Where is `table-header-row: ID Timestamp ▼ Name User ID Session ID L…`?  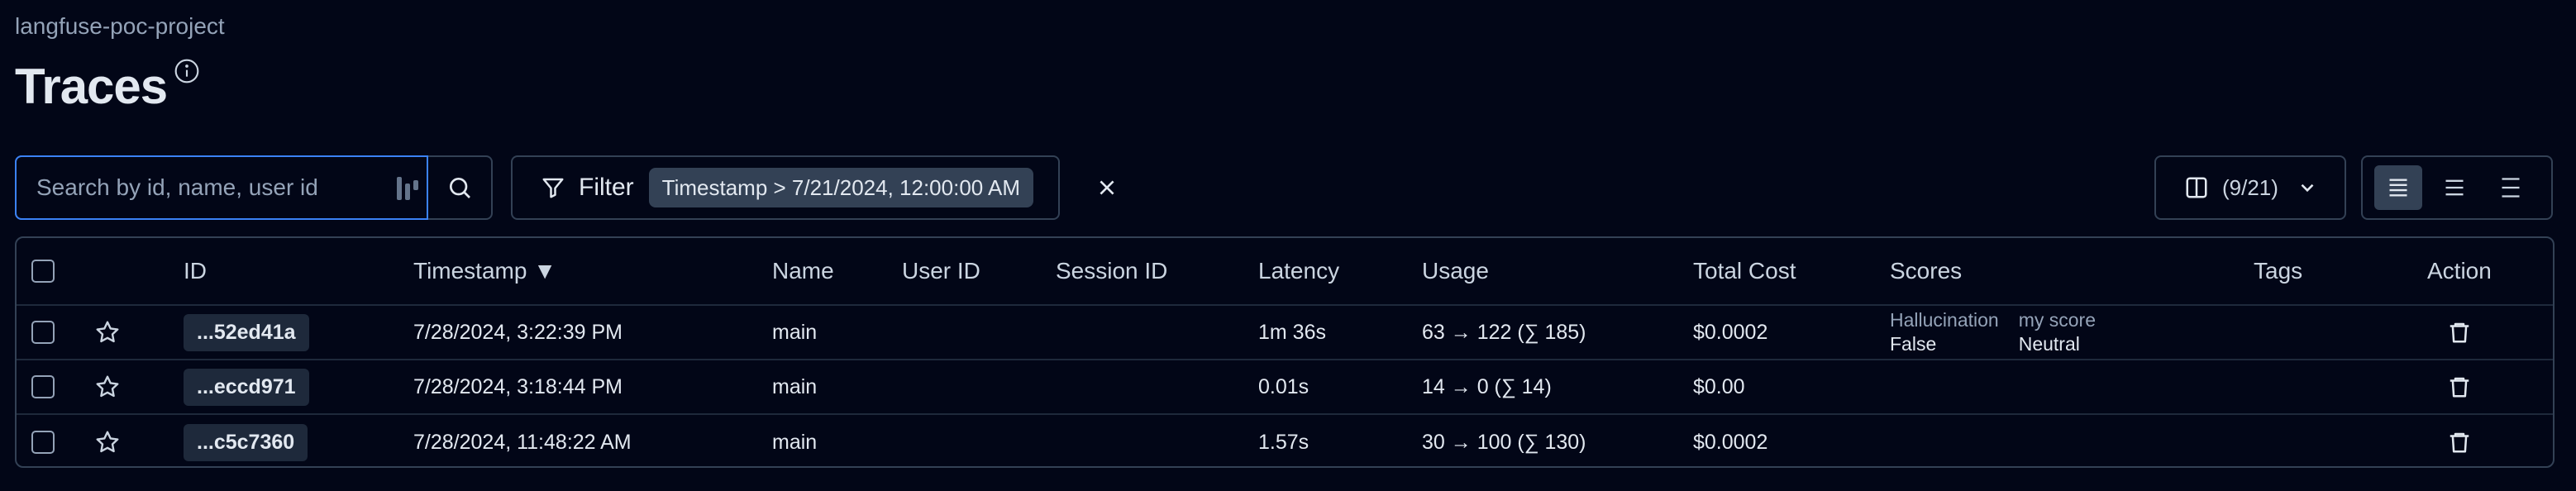
table-header-row: ID Timestamp ▼ Name User ID Session ID L… is located at coordinates (1285, 272).